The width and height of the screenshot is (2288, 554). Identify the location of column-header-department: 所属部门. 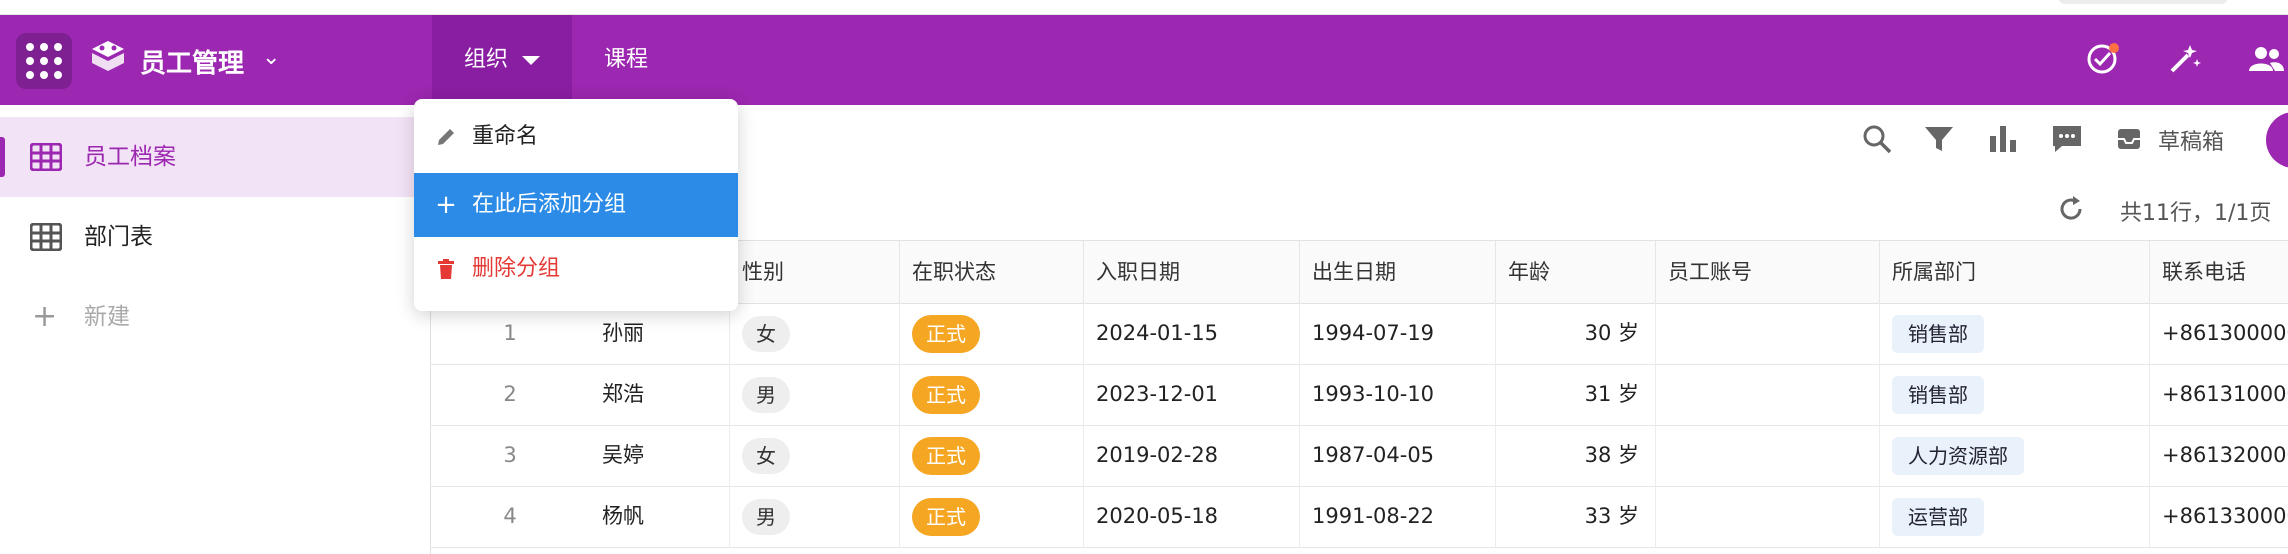
(2015, 272).